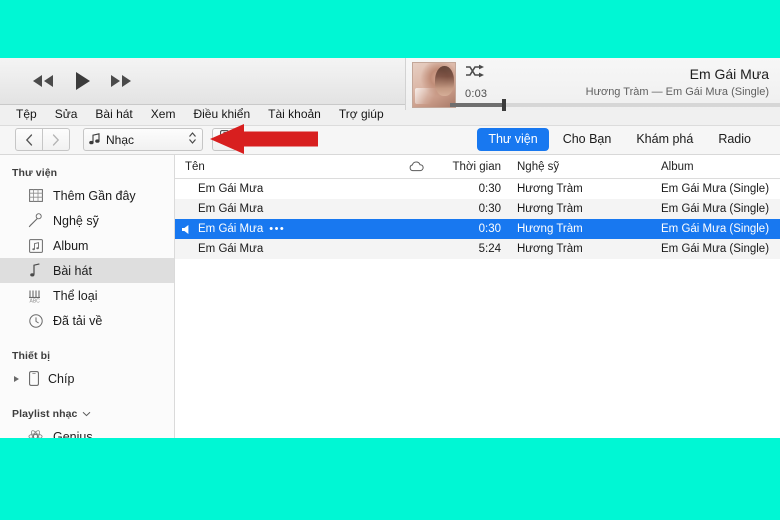 Image resolution: width=780 pixels, height=520 pixels. I want to click on sidebar-item-album: Album, so click(87, 245).